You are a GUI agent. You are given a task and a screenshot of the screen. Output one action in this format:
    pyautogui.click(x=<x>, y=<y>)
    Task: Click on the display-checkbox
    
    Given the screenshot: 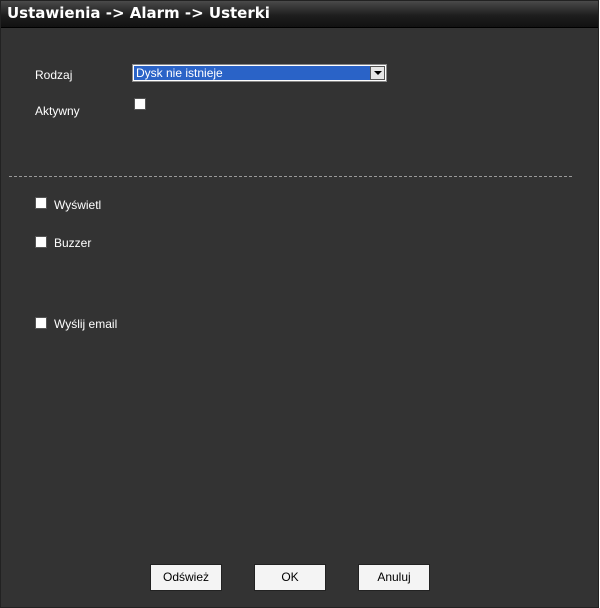 What is the action you would take?
    pyautogui.click(x=41, y=203)
    